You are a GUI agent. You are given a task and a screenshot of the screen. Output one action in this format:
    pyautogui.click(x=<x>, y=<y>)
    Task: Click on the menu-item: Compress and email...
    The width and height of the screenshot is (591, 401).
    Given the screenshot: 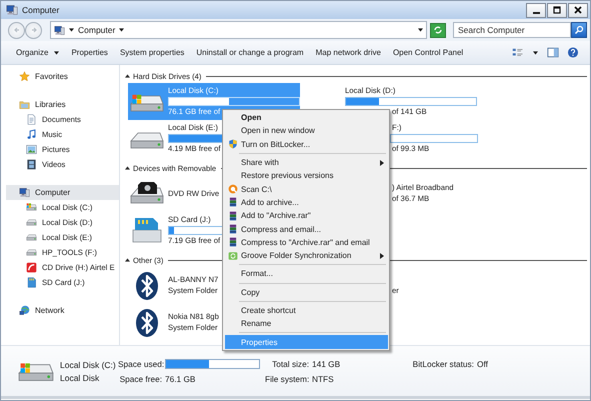 What is the action you would take?
    pyautogui.click(x=306, y=229)
    